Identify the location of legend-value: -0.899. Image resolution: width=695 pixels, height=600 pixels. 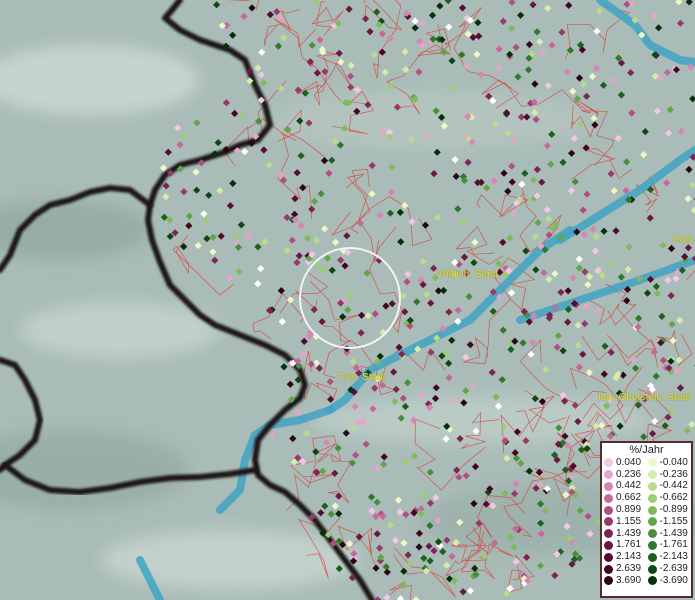
(673, 510).